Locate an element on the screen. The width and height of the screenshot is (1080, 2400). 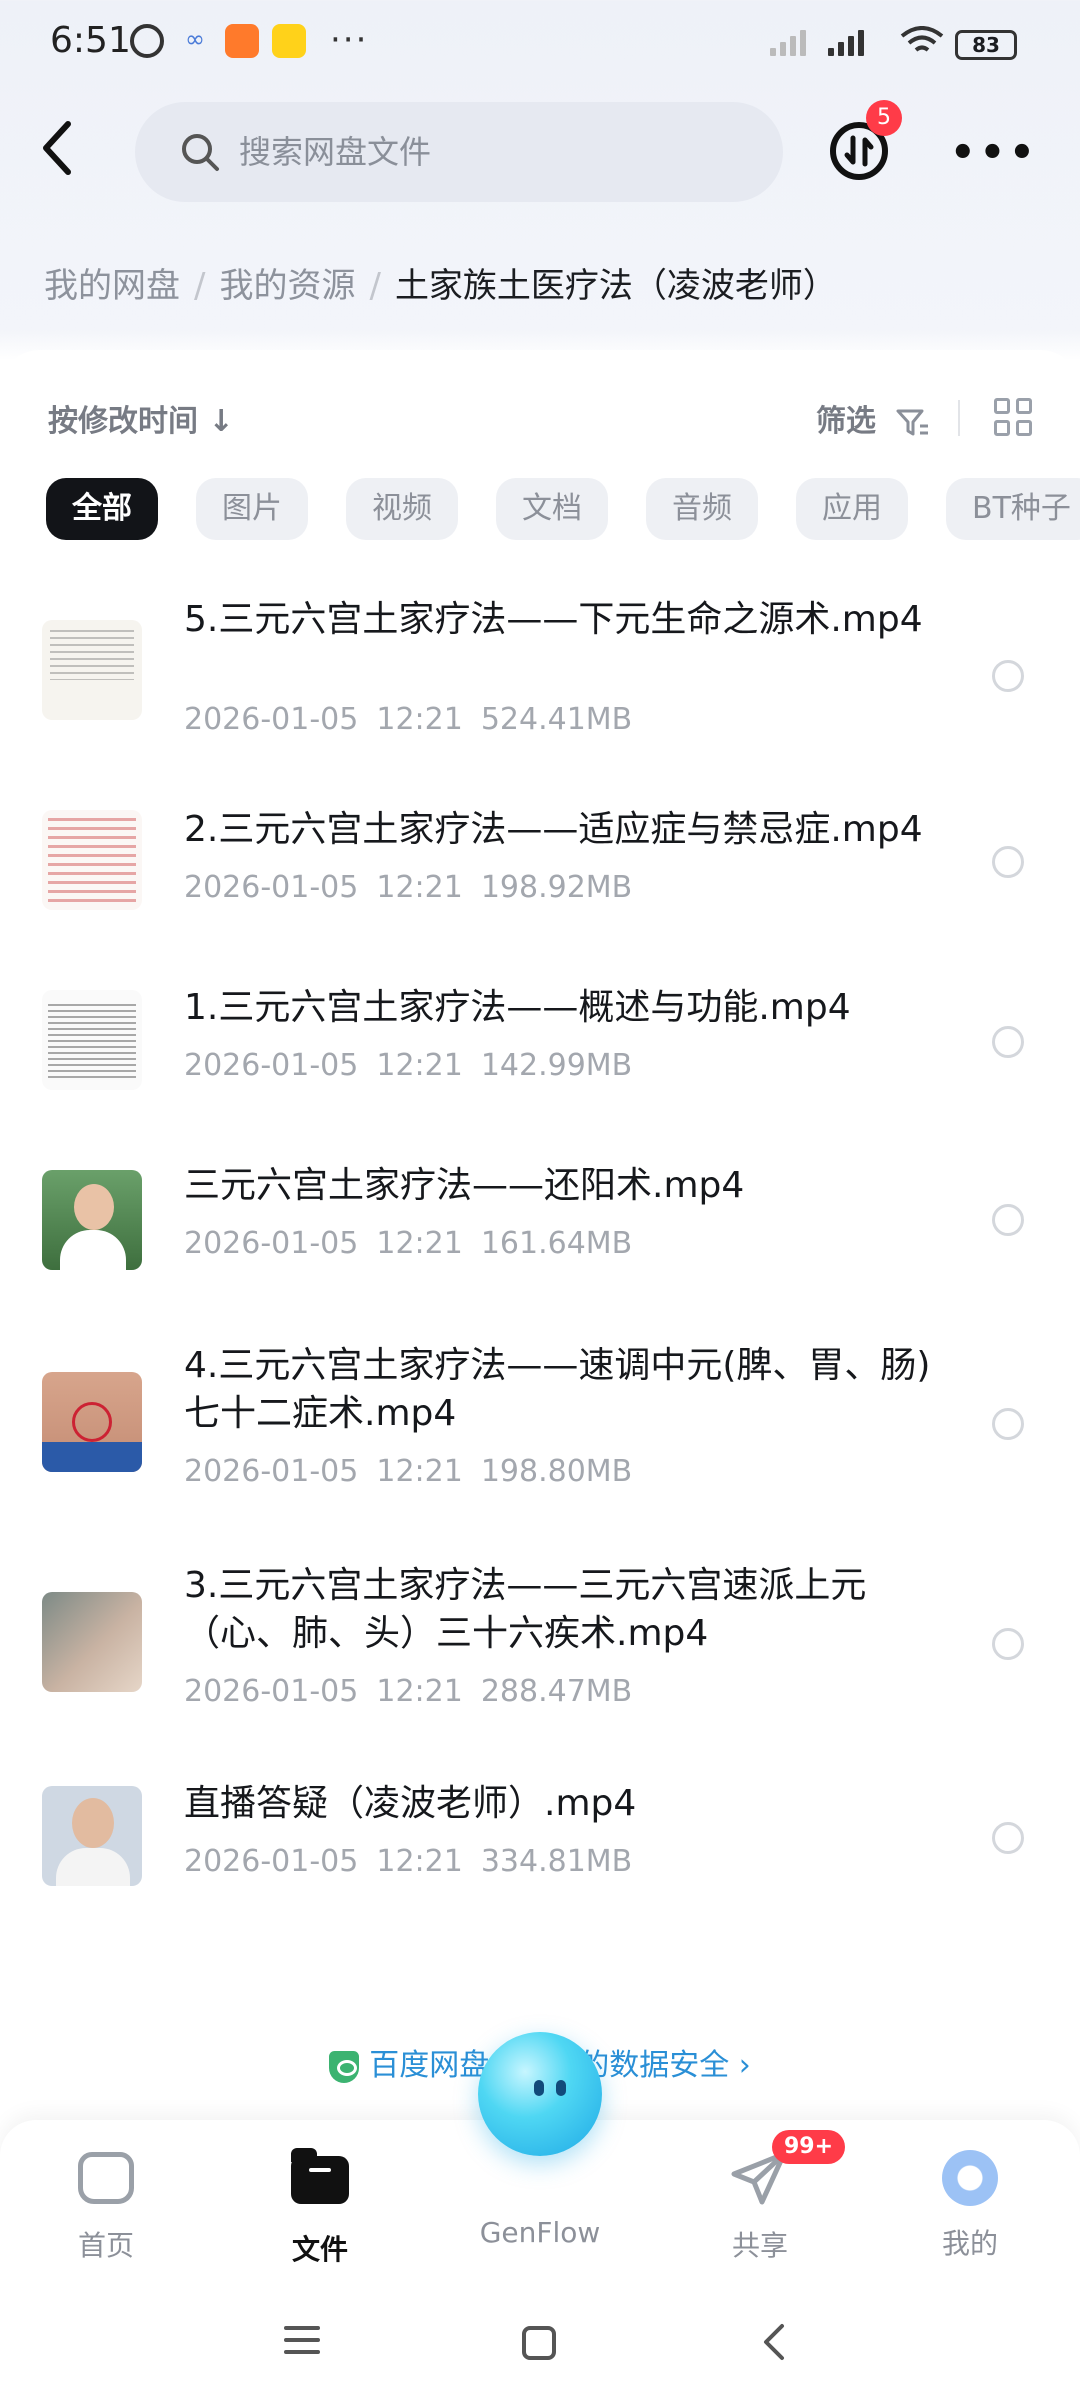
tab-all: 全部 is located at coordinates (102, 509).